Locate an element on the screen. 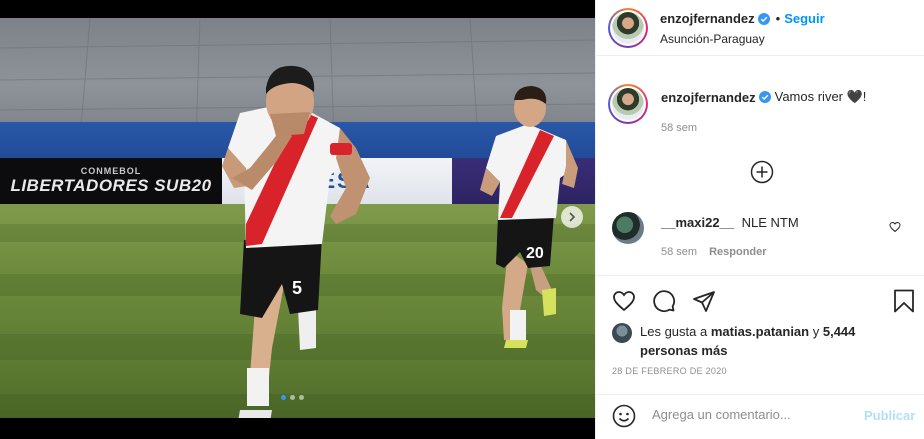 The width and height of the screenshot is (924, 439). publish-button: Publicar is located at coordinates (889, 415).